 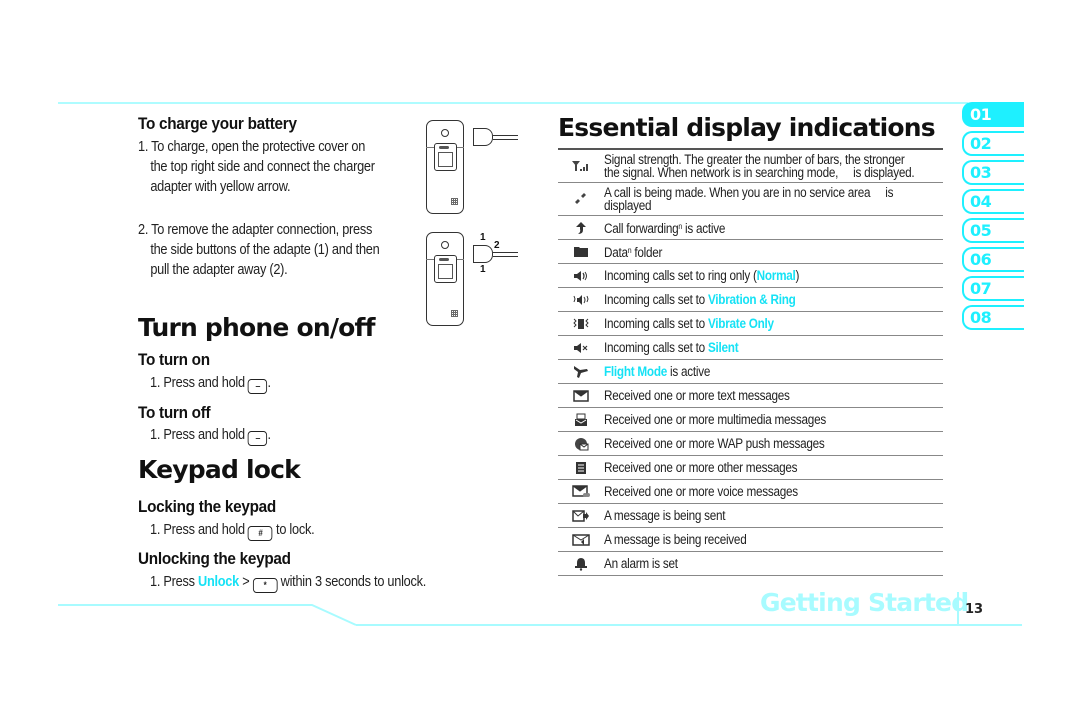 I want to click on chapter-tab-02: 02, so click(x=993, y=143).